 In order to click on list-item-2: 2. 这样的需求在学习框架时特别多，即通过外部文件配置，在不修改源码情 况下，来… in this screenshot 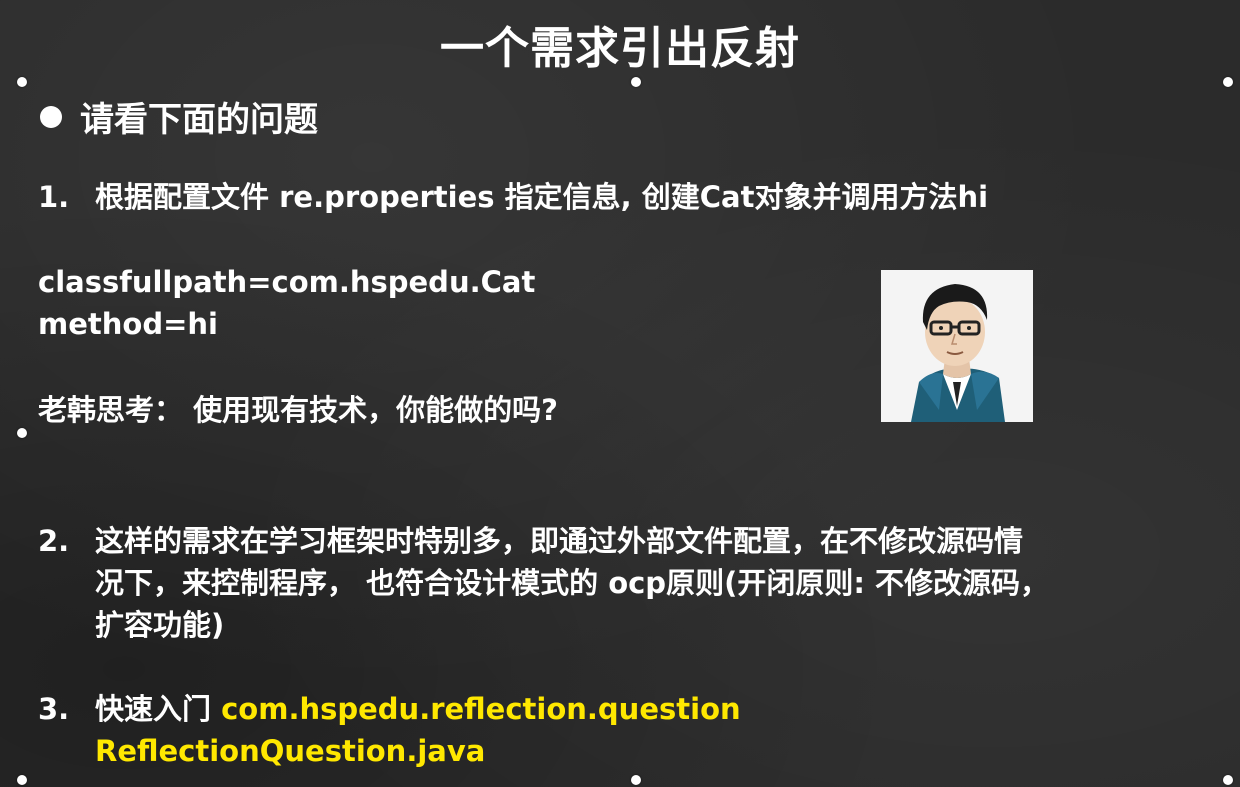, I will do `click(543, 583)`.